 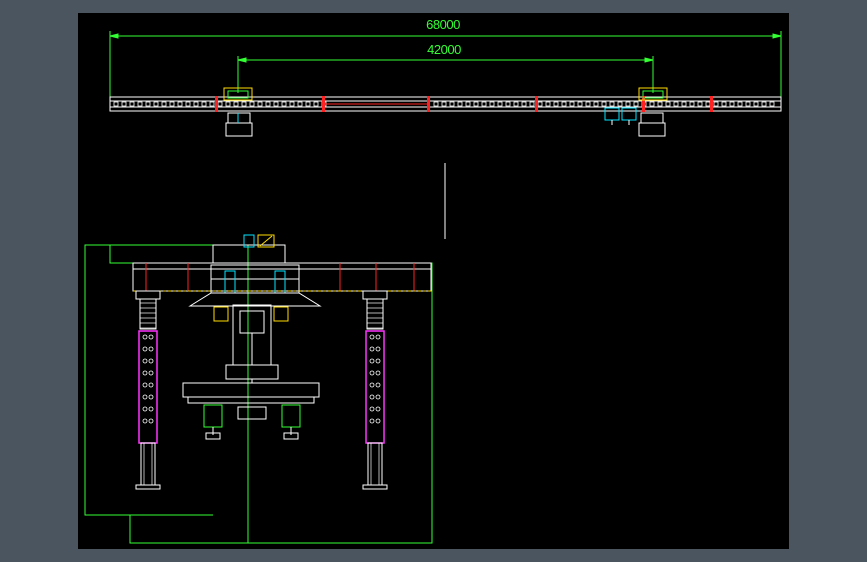 I want to click on left-trolley-top-view, so click(x=238, y=112).